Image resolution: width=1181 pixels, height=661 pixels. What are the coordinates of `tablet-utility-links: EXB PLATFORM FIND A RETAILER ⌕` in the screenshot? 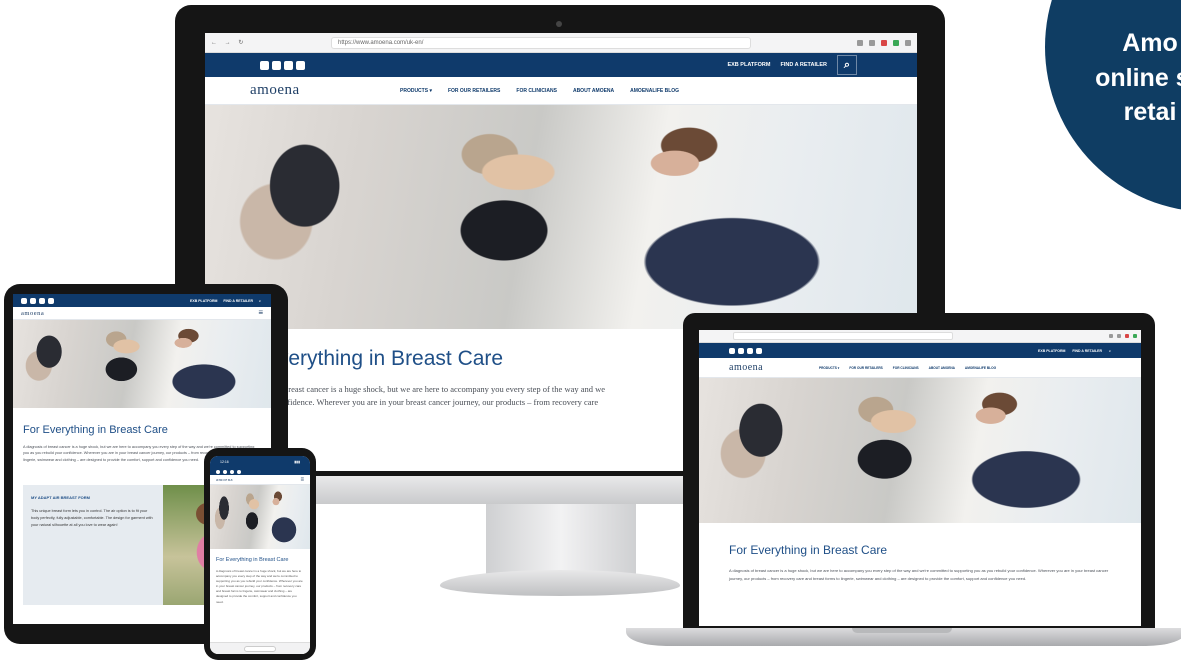 It's located at (225, 301).